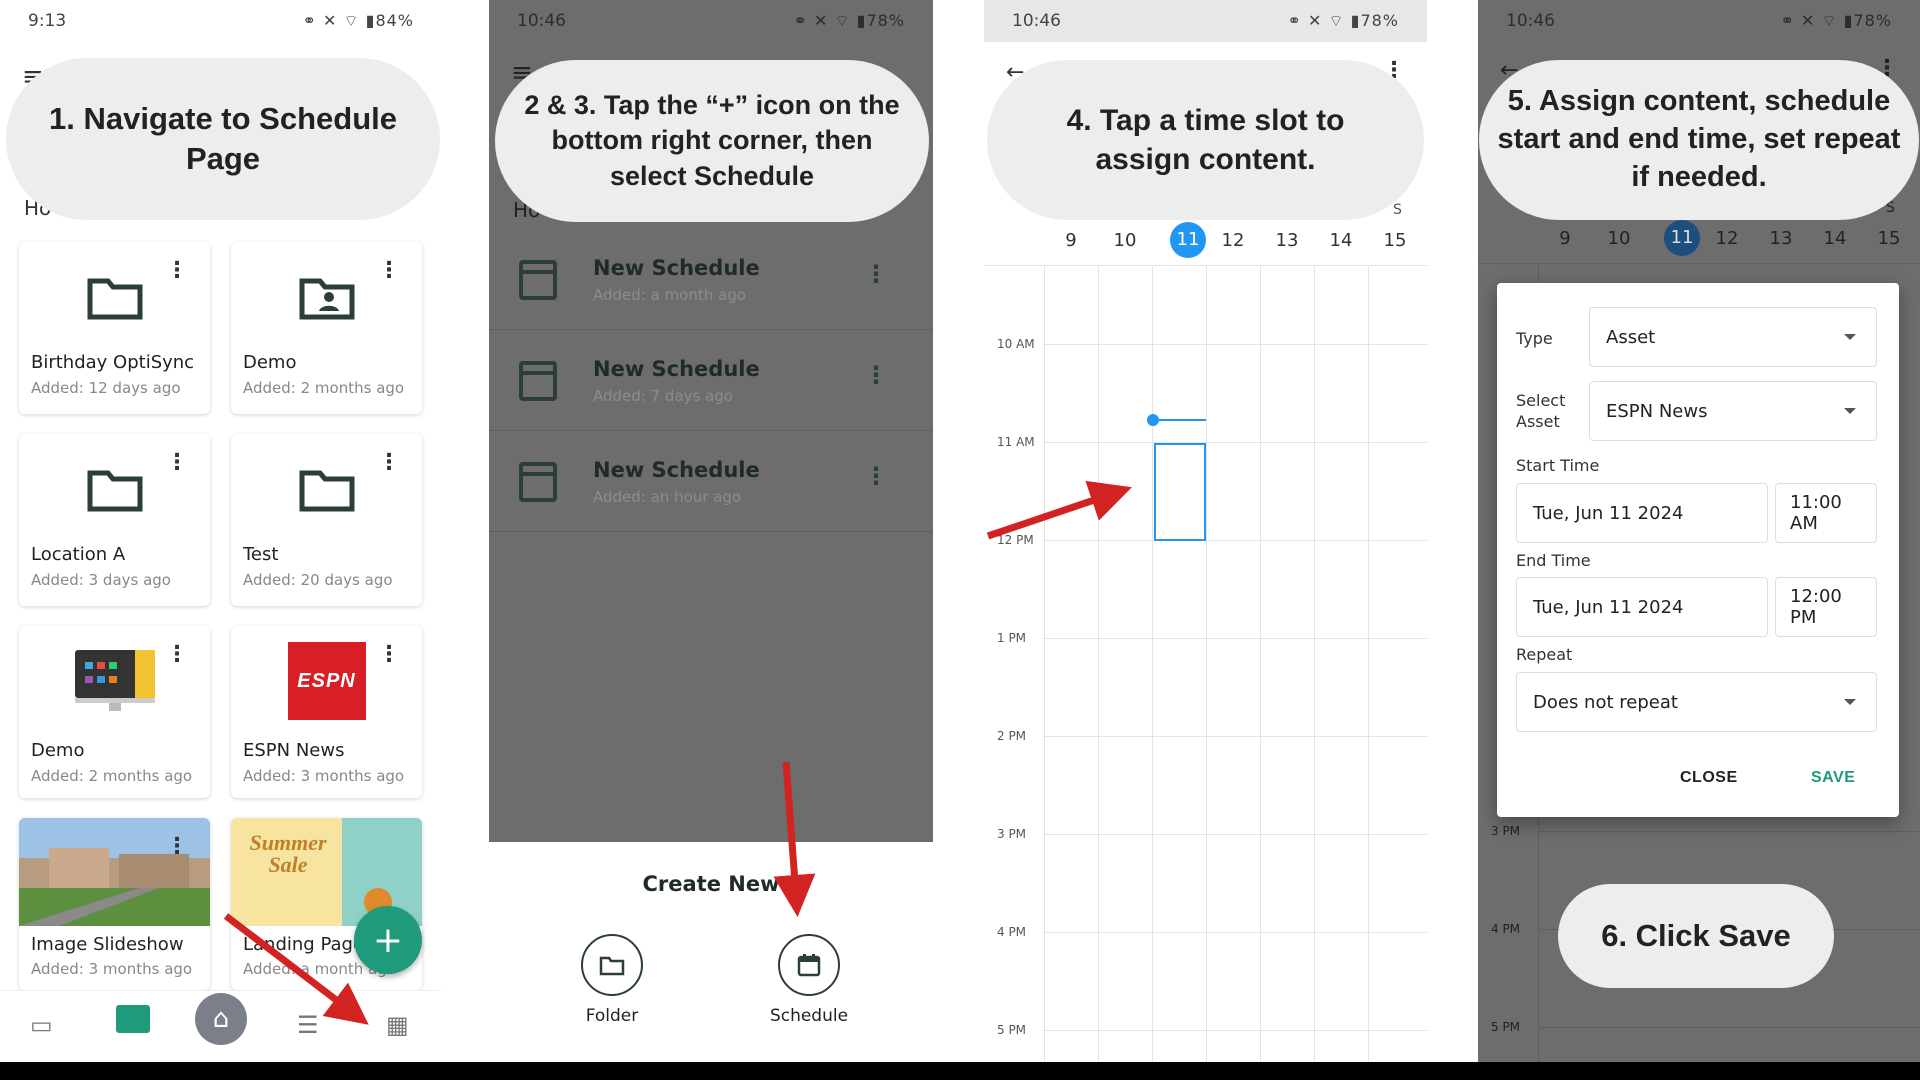 This screenshot has height=1080, width=1920. What do you see at coordinates (1506, 831) in the screenshot?
I see `hour-label: 3 PM` at bounding box center [1506, 831].